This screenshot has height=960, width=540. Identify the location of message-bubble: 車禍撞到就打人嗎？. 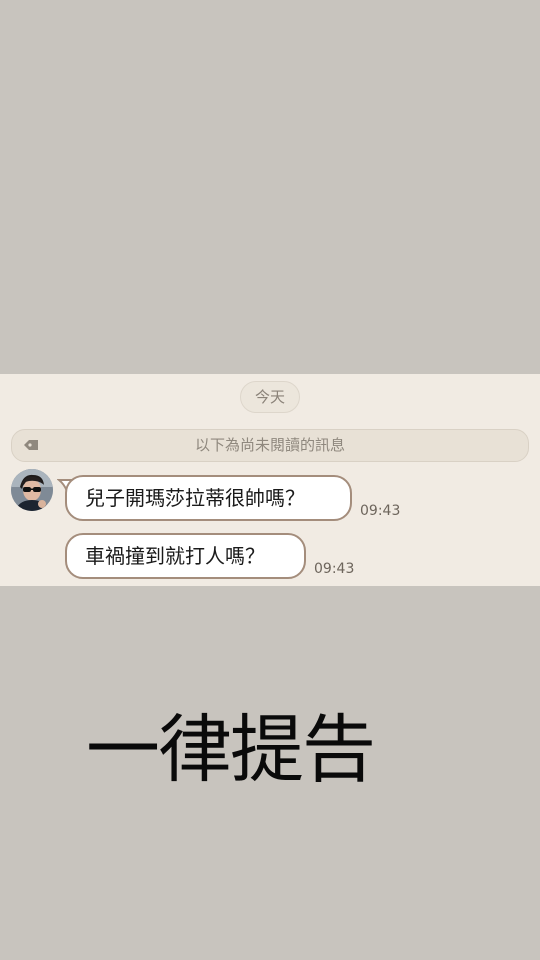
(185, 556).